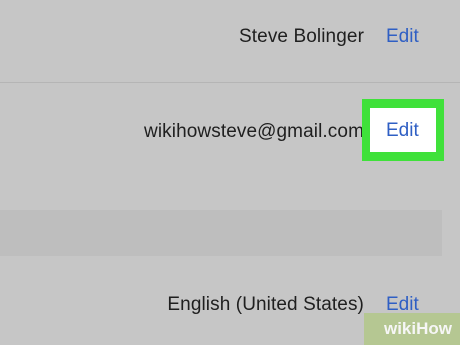 The height and width of the screenshot is (345, 460). I want to click on edit-email-link: Edit, so click(402, 131).